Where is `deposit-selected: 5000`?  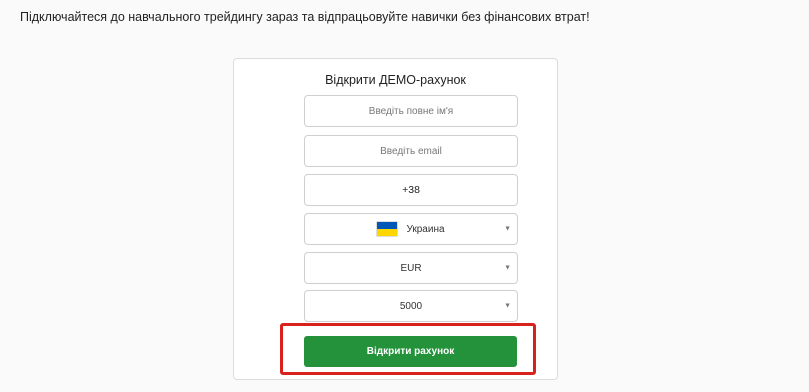 deposit-selected: 5000 is located at coordinates (411, 306).